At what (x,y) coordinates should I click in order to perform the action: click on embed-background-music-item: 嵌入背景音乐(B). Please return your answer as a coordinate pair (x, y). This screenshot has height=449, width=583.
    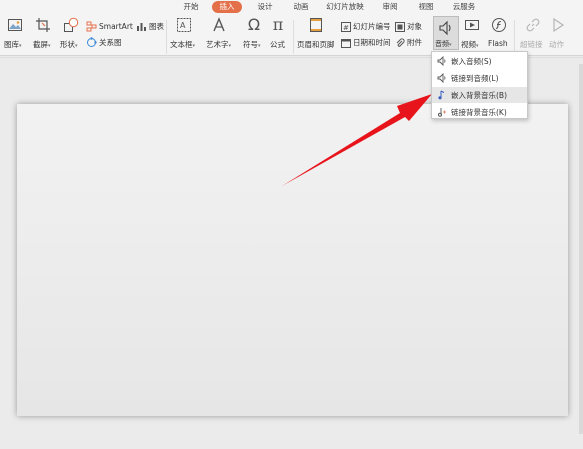
    Looking at the image, I should click on (479, 95).